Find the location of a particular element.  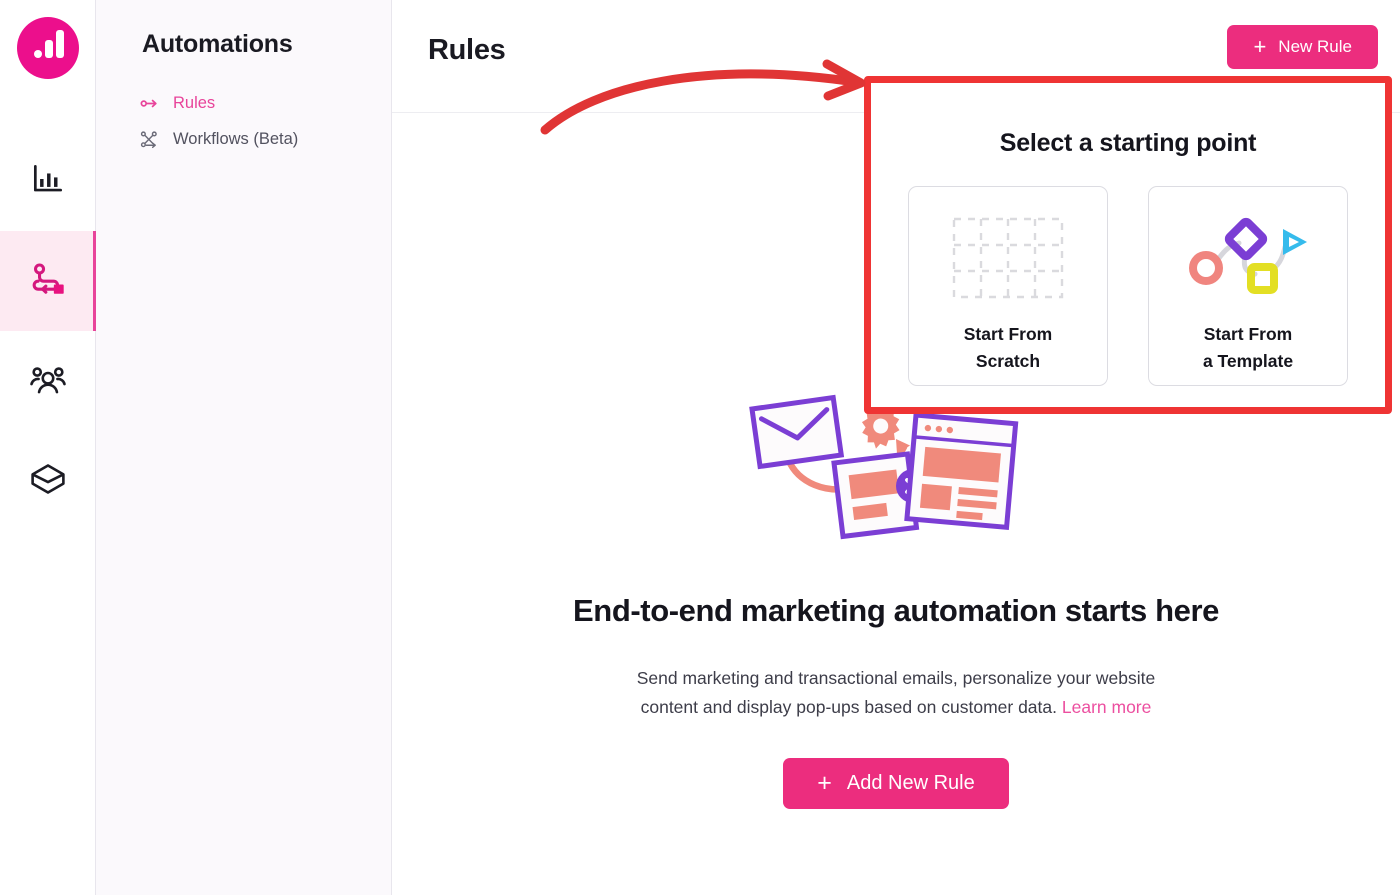

start-from-template-label: Start From a Template is located at coordinates (1248, 348).